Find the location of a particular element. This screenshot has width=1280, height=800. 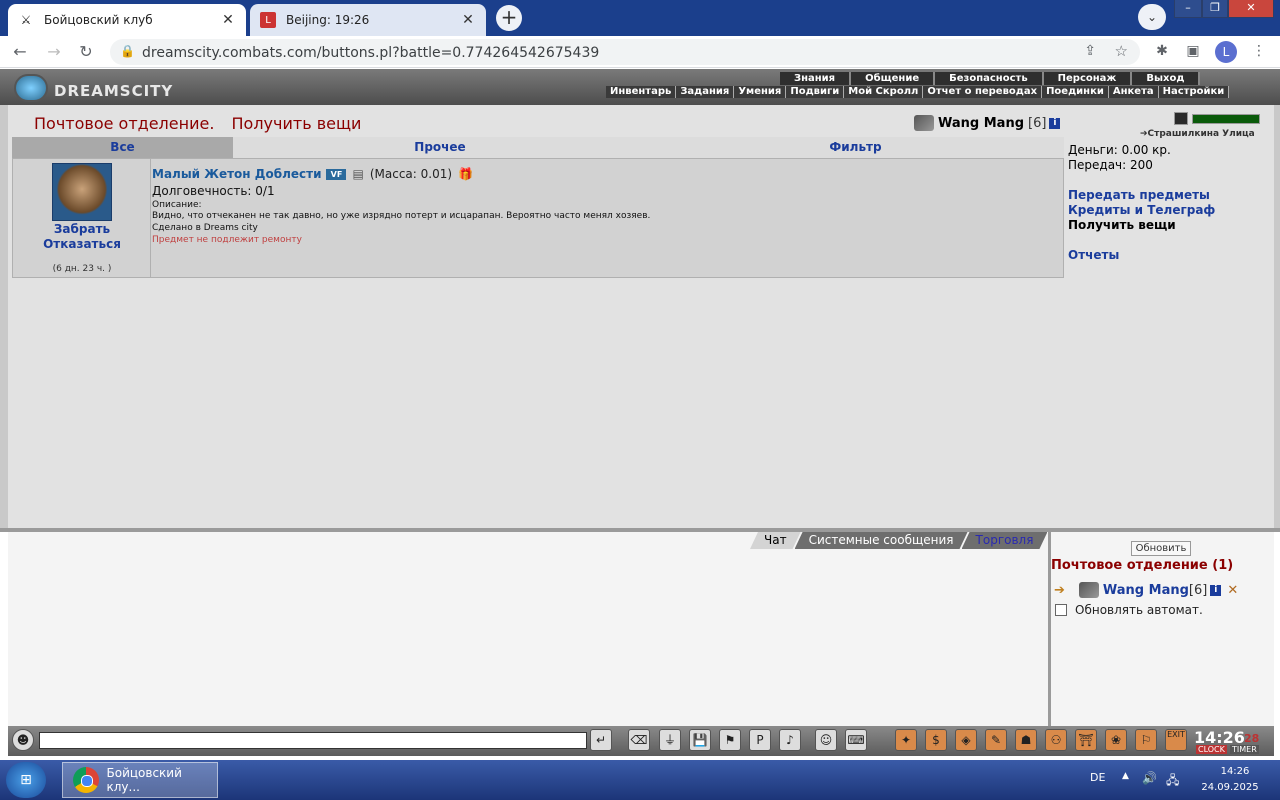

tray-arrow-icon: ▲ is located at coordinates (1125, 776).